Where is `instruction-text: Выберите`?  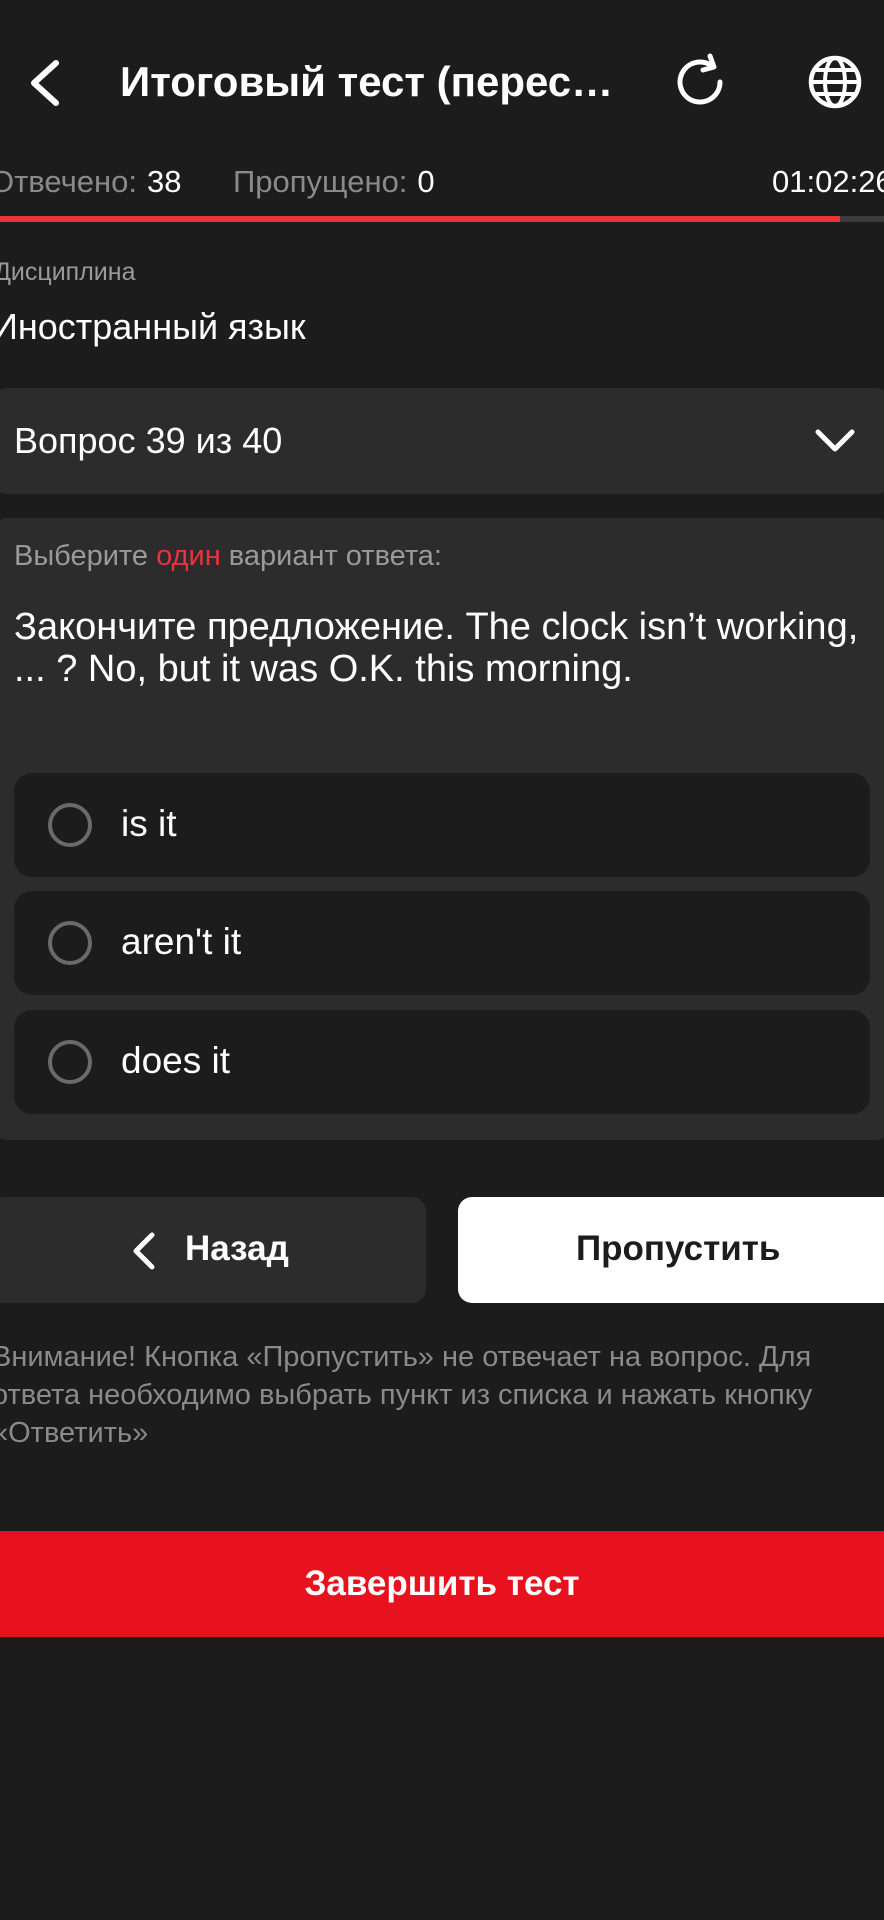 instruction-text: Выберите is located at coordinates (85, 556).